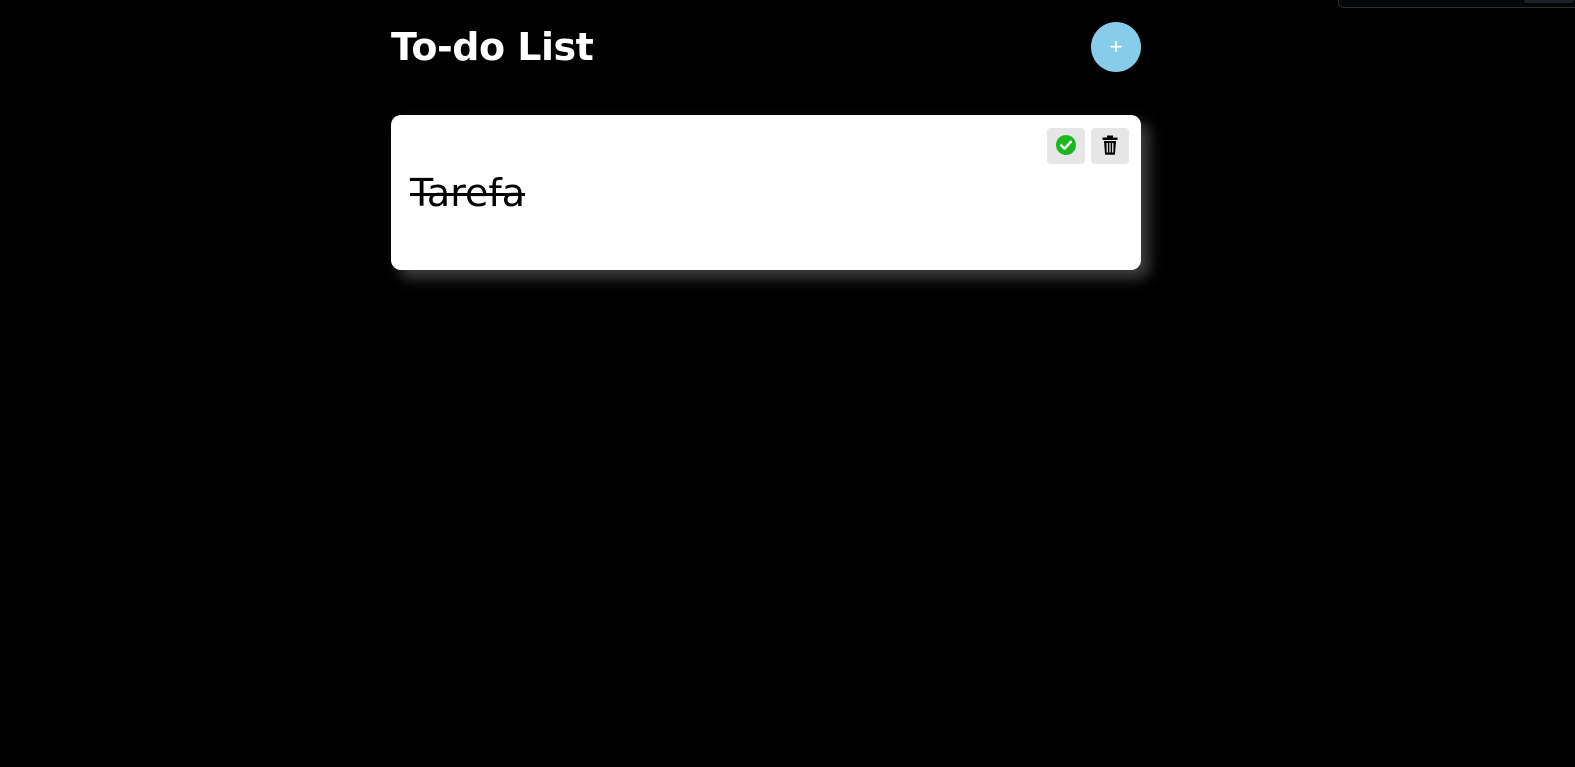 The width and height of the screenshot is (1575, 767). I want to click on add-task-button: +, so click(1116, 47).